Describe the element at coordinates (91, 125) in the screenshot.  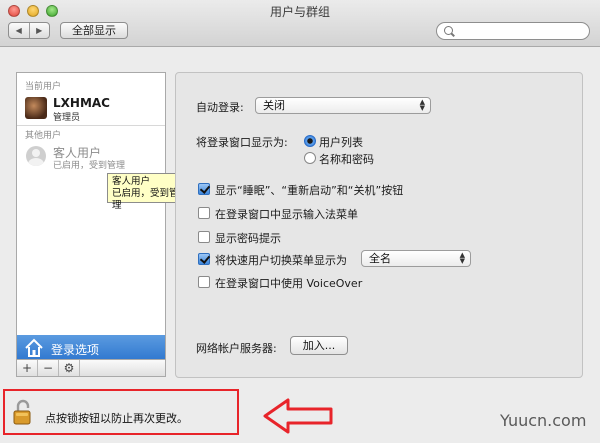
I see `divider` at that location.